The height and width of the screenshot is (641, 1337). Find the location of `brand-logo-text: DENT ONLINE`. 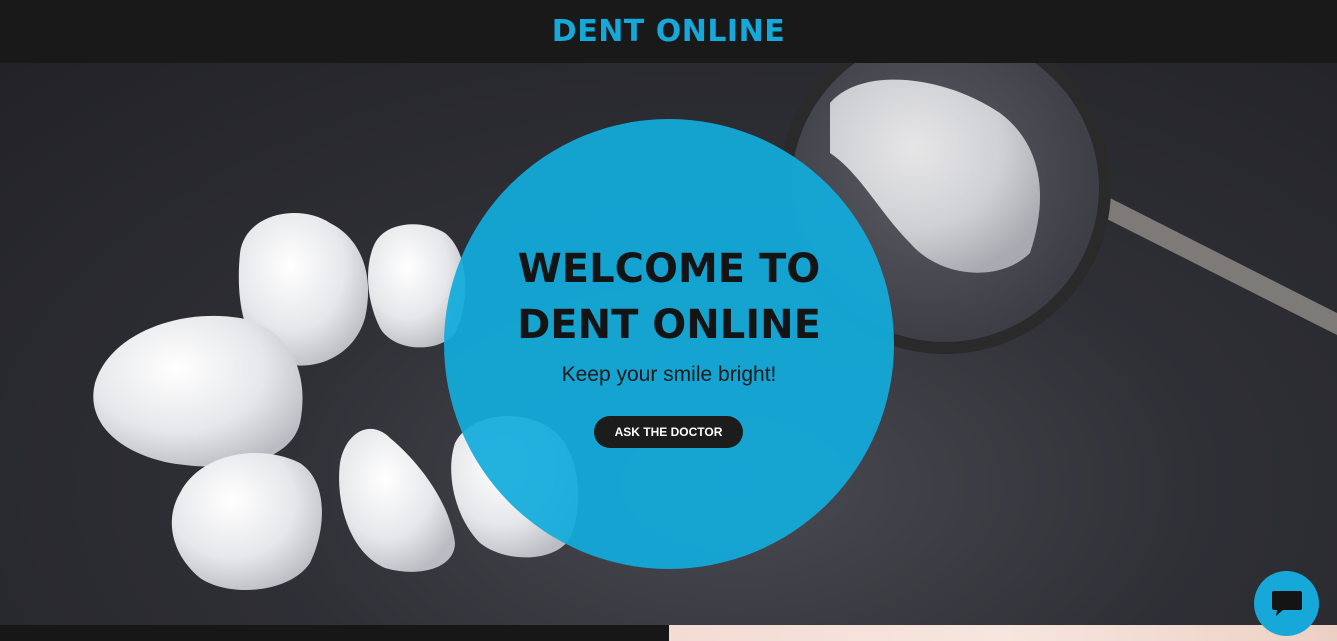

brand-logo-text: DENT ONLINE is located at coordinates (668, 31).